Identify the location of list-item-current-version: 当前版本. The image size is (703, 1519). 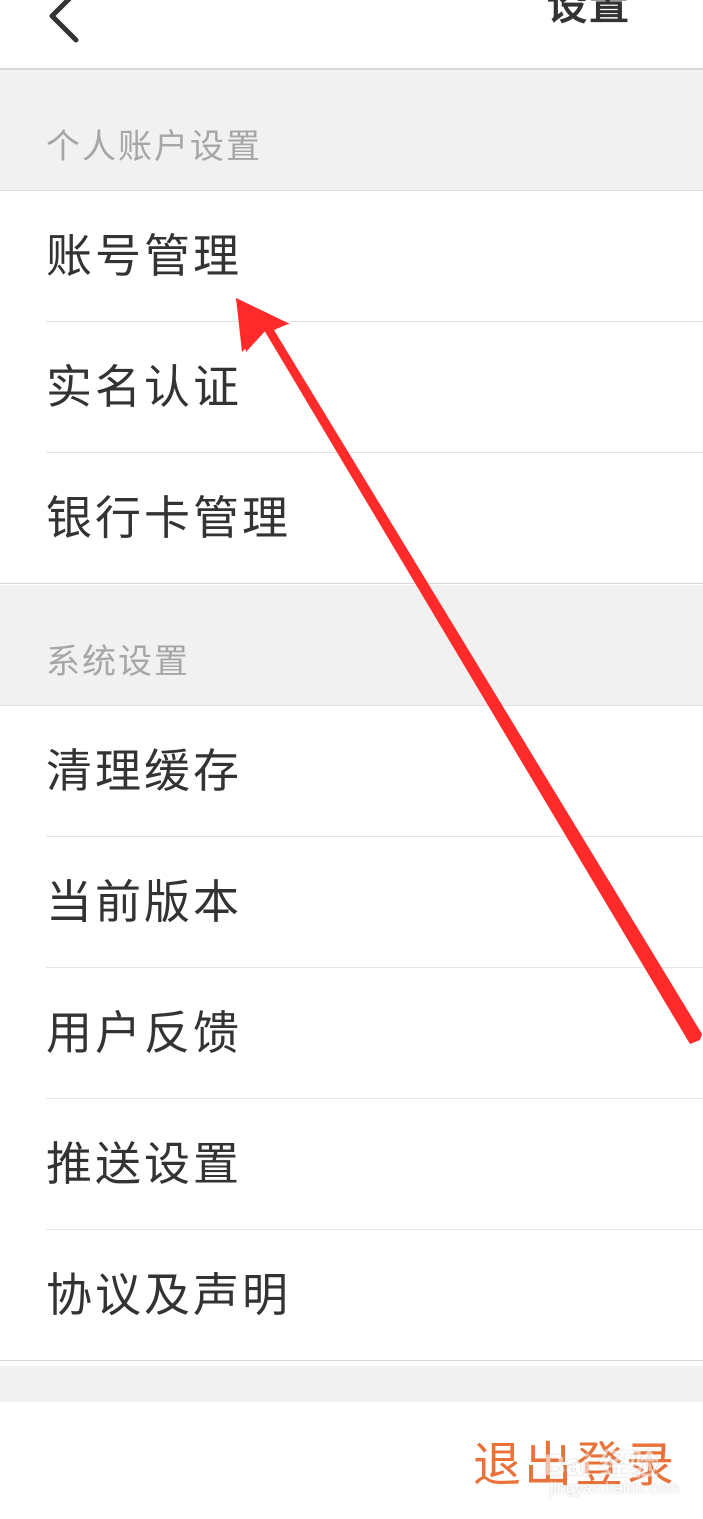
(351, 902).